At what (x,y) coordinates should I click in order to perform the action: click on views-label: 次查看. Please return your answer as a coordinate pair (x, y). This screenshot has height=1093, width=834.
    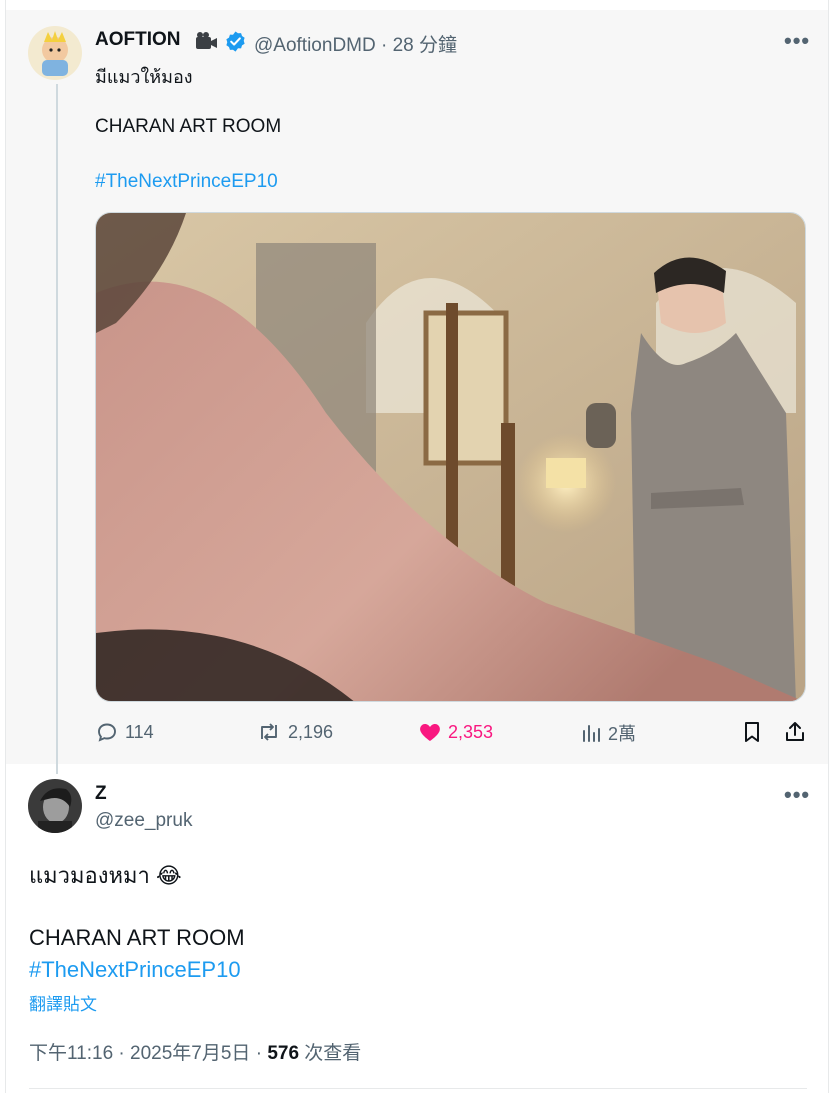
    Looking at the image, I should click on (333, 1053).